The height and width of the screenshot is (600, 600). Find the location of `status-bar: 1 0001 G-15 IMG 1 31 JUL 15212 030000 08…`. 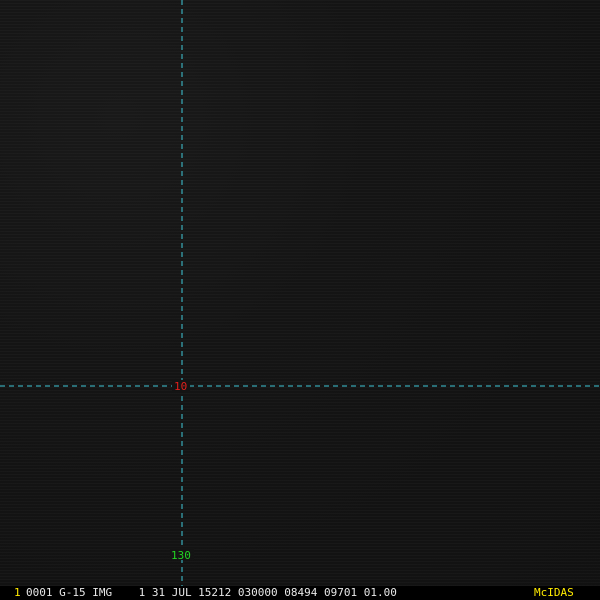

status-bar: 1 0001 G-15 IMG 1 31 JUL 15212 030000 08… is located at coordinates (300, 593).